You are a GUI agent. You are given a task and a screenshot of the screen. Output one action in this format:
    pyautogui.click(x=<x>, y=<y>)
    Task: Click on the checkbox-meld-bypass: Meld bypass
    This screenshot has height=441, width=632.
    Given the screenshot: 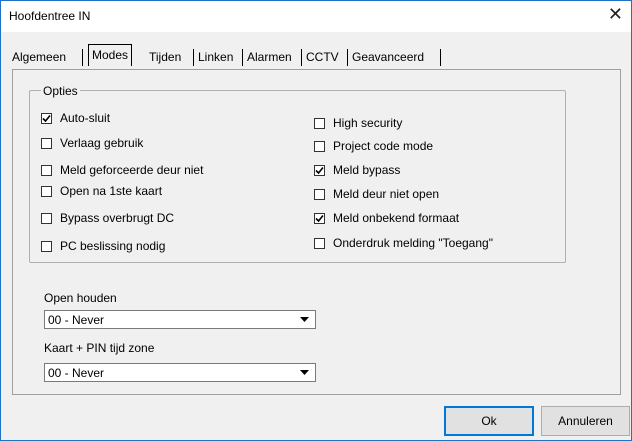 What is the action you would take?
    pyautogui.click(x=357, y=170)
    